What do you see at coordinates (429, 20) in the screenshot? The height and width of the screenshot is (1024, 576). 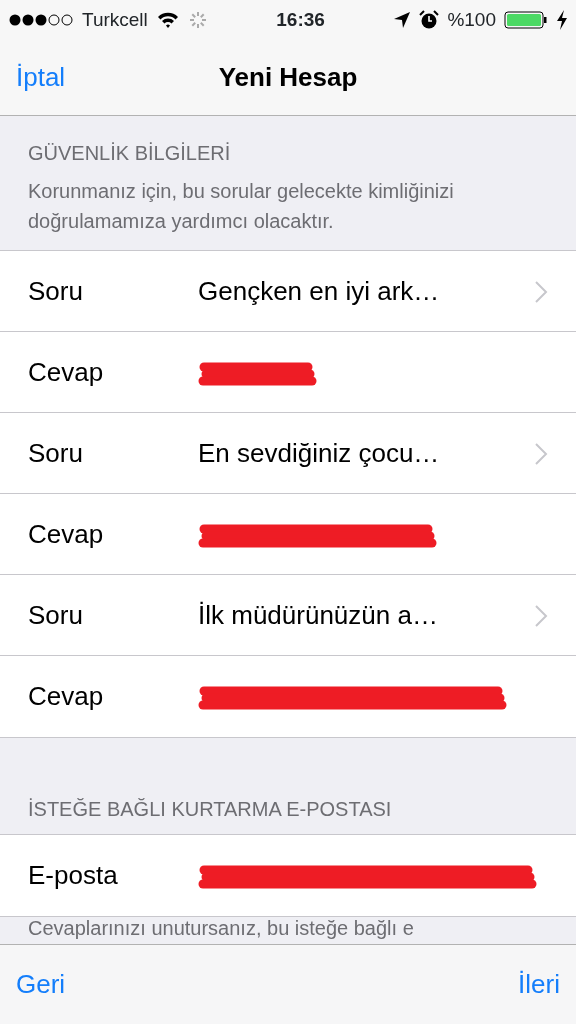 I see `alarm-clock-icon` at bounding box center [429, 20].